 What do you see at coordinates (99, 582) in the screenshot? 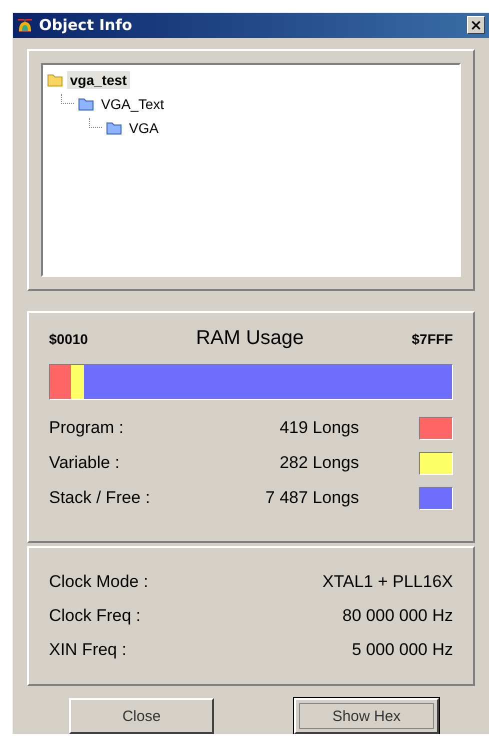
I see `clock-label: Clock Mode :` at bounding box center [99, 582].